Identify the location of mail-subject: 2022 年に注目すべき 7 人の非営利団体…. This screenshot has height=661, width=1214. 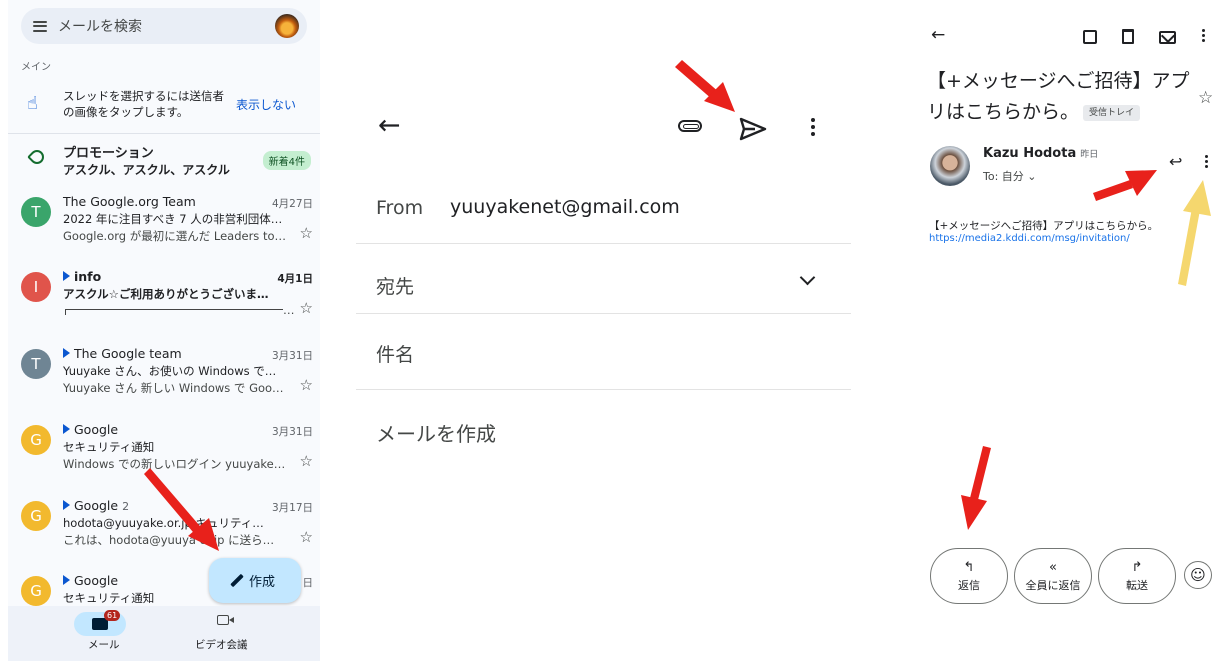
(173, 219).